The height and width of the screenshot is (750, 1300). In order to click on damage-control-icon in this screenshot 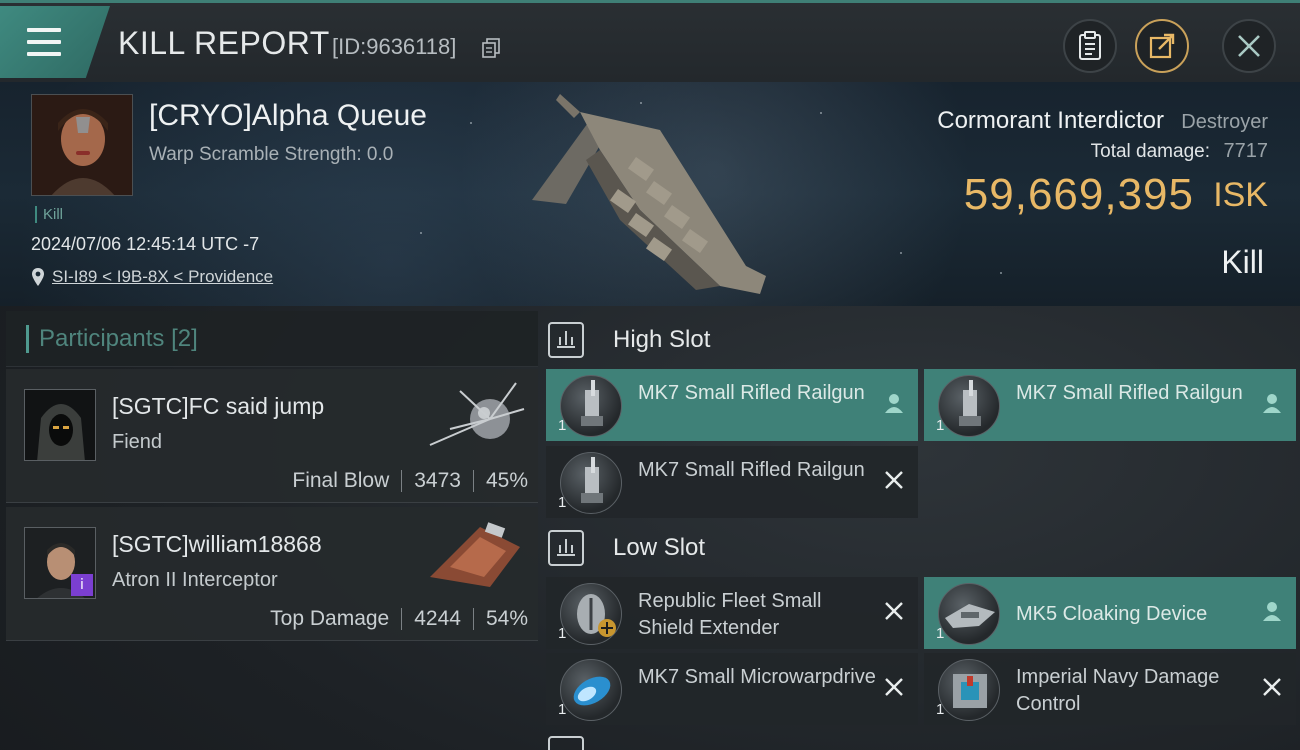, I will do `click(969, 690)`.